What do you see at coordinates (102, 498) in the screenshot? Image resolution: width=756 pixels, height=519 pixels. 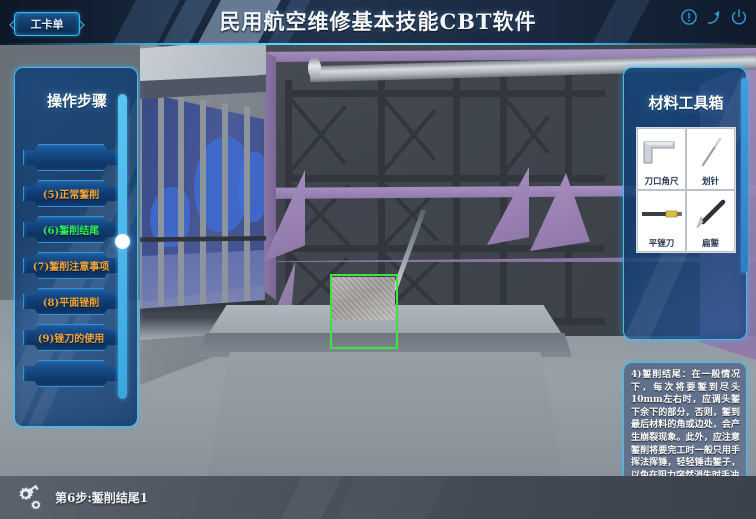 I see `status-text: 第6步:錾削结尾1` at bounding box center [102, 498].